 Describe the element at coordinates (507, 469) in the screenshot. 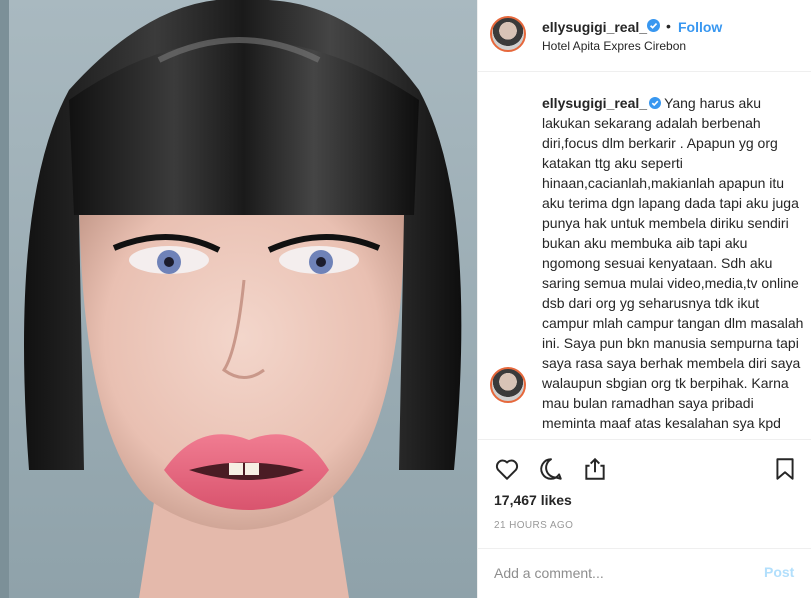

I see `heart-icon` at that location.